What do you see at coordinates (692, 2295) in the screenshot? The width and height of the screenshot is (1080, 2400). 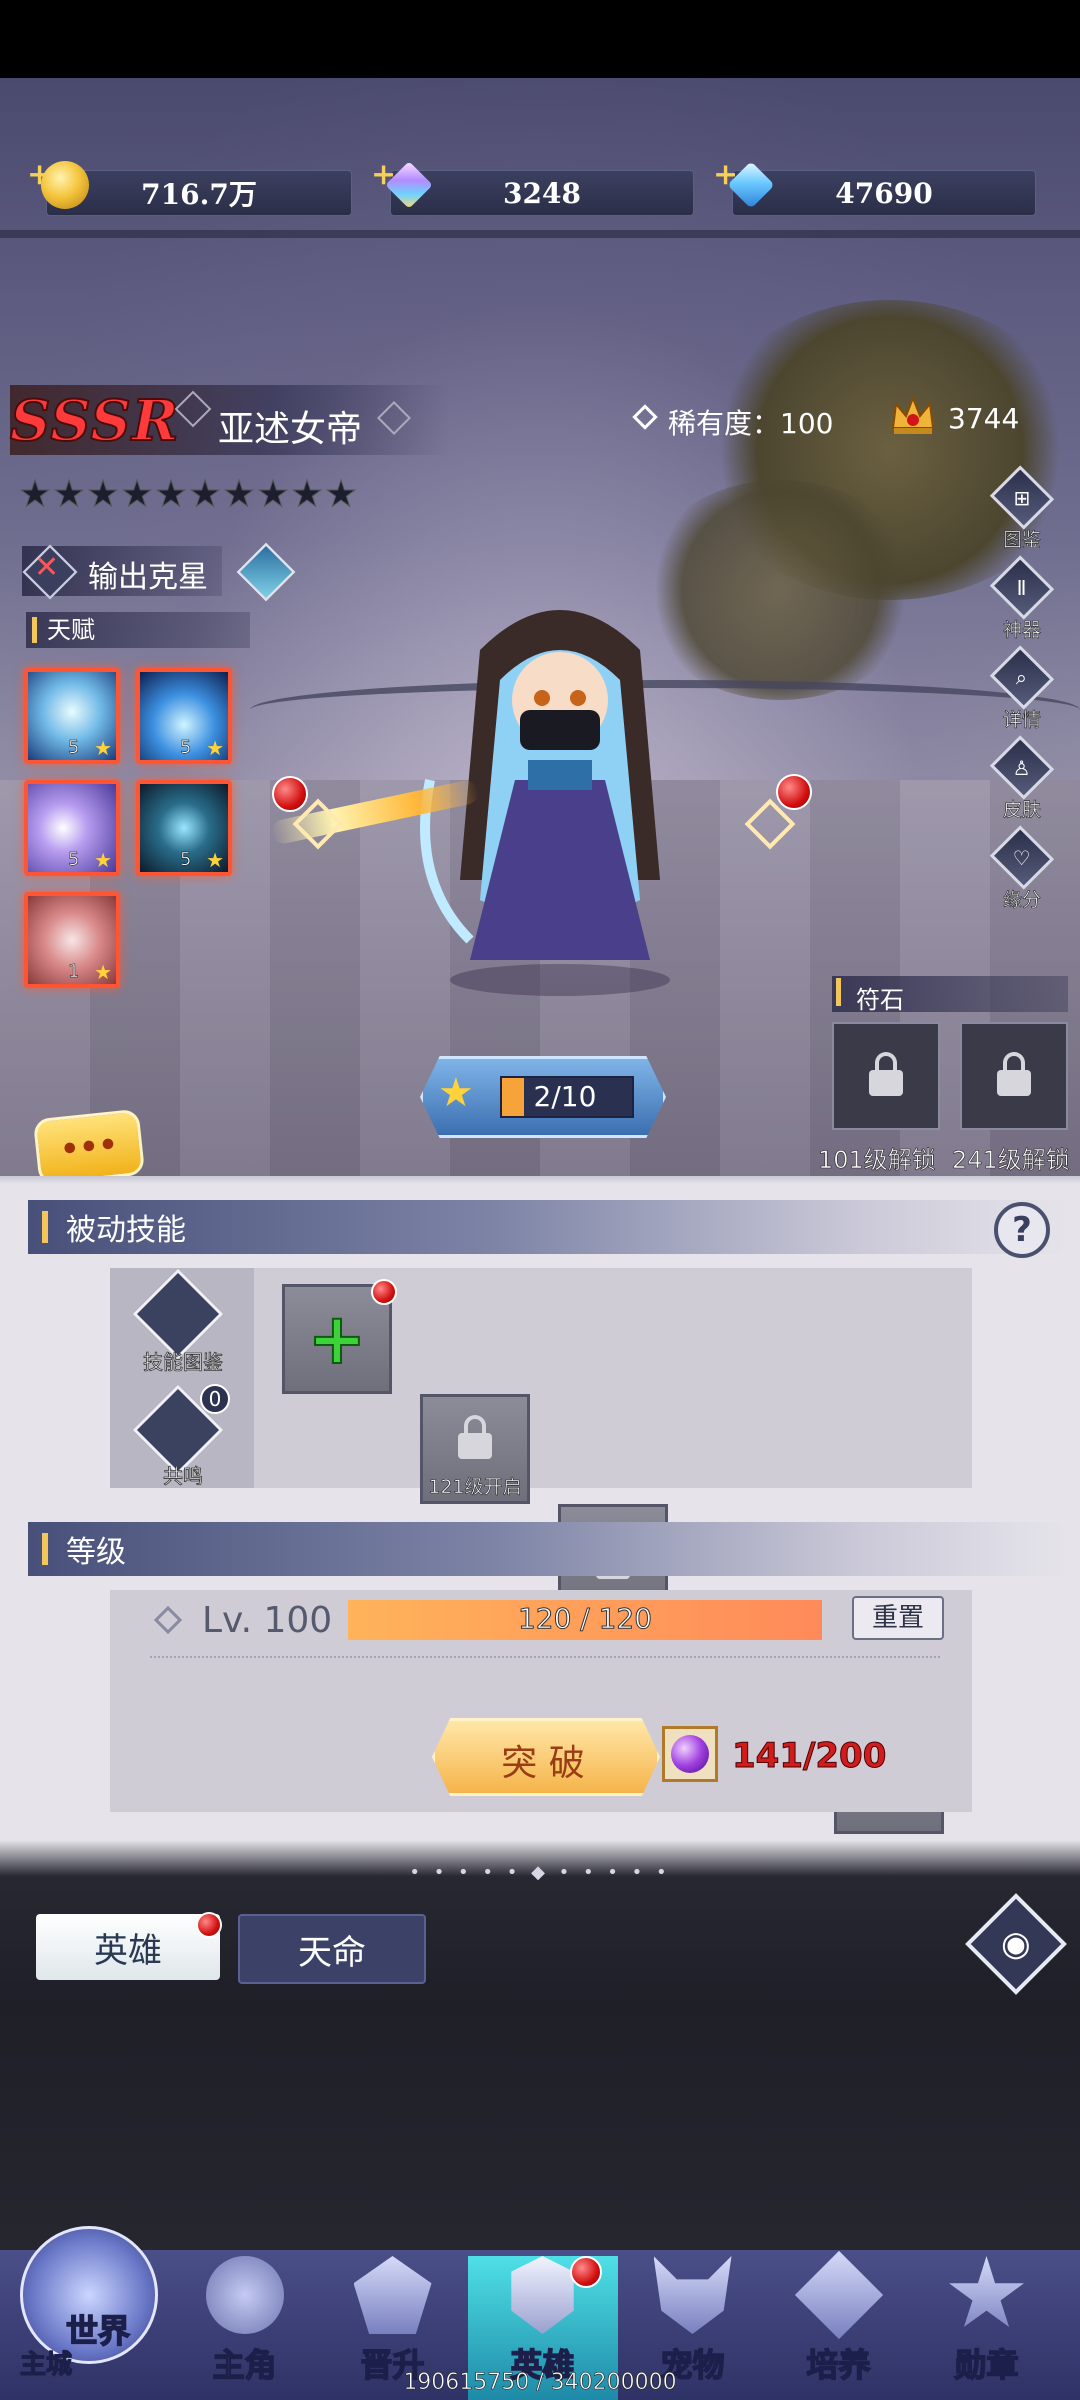 I see `pet-icon` at bounding box center [692, 2295].